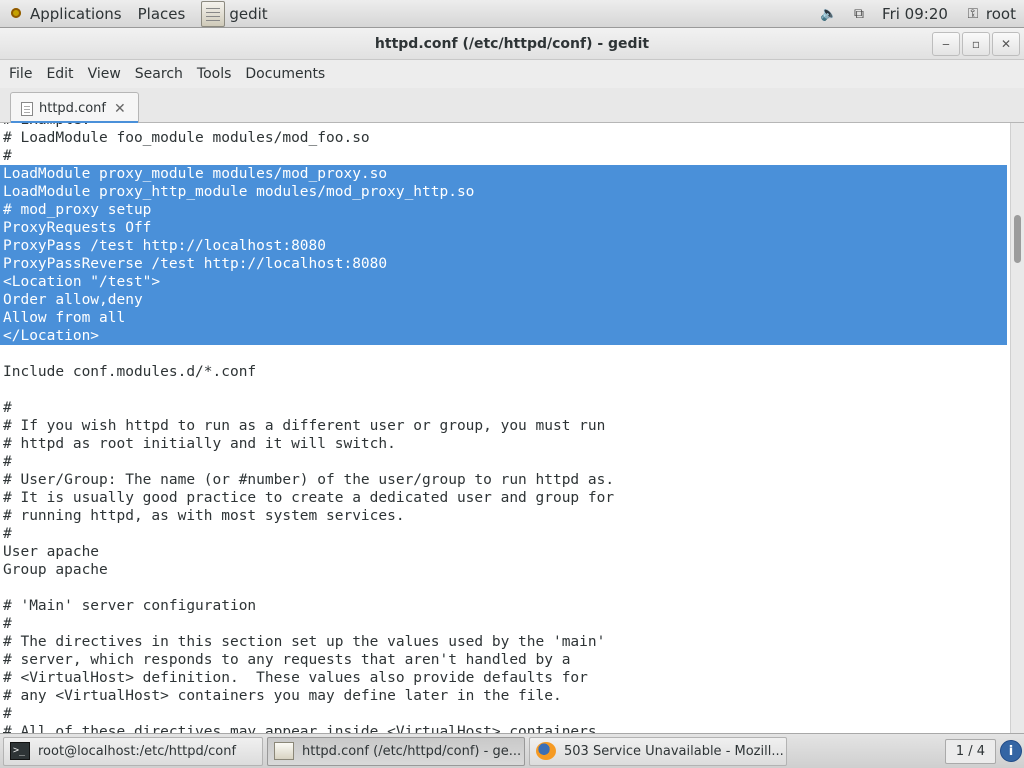 This screenshot has width=1024, height=768. What do you see at coordinates (16, 14) in the screenshot?
I see `gnome-foot-icon` at bounding box center [16, 14].